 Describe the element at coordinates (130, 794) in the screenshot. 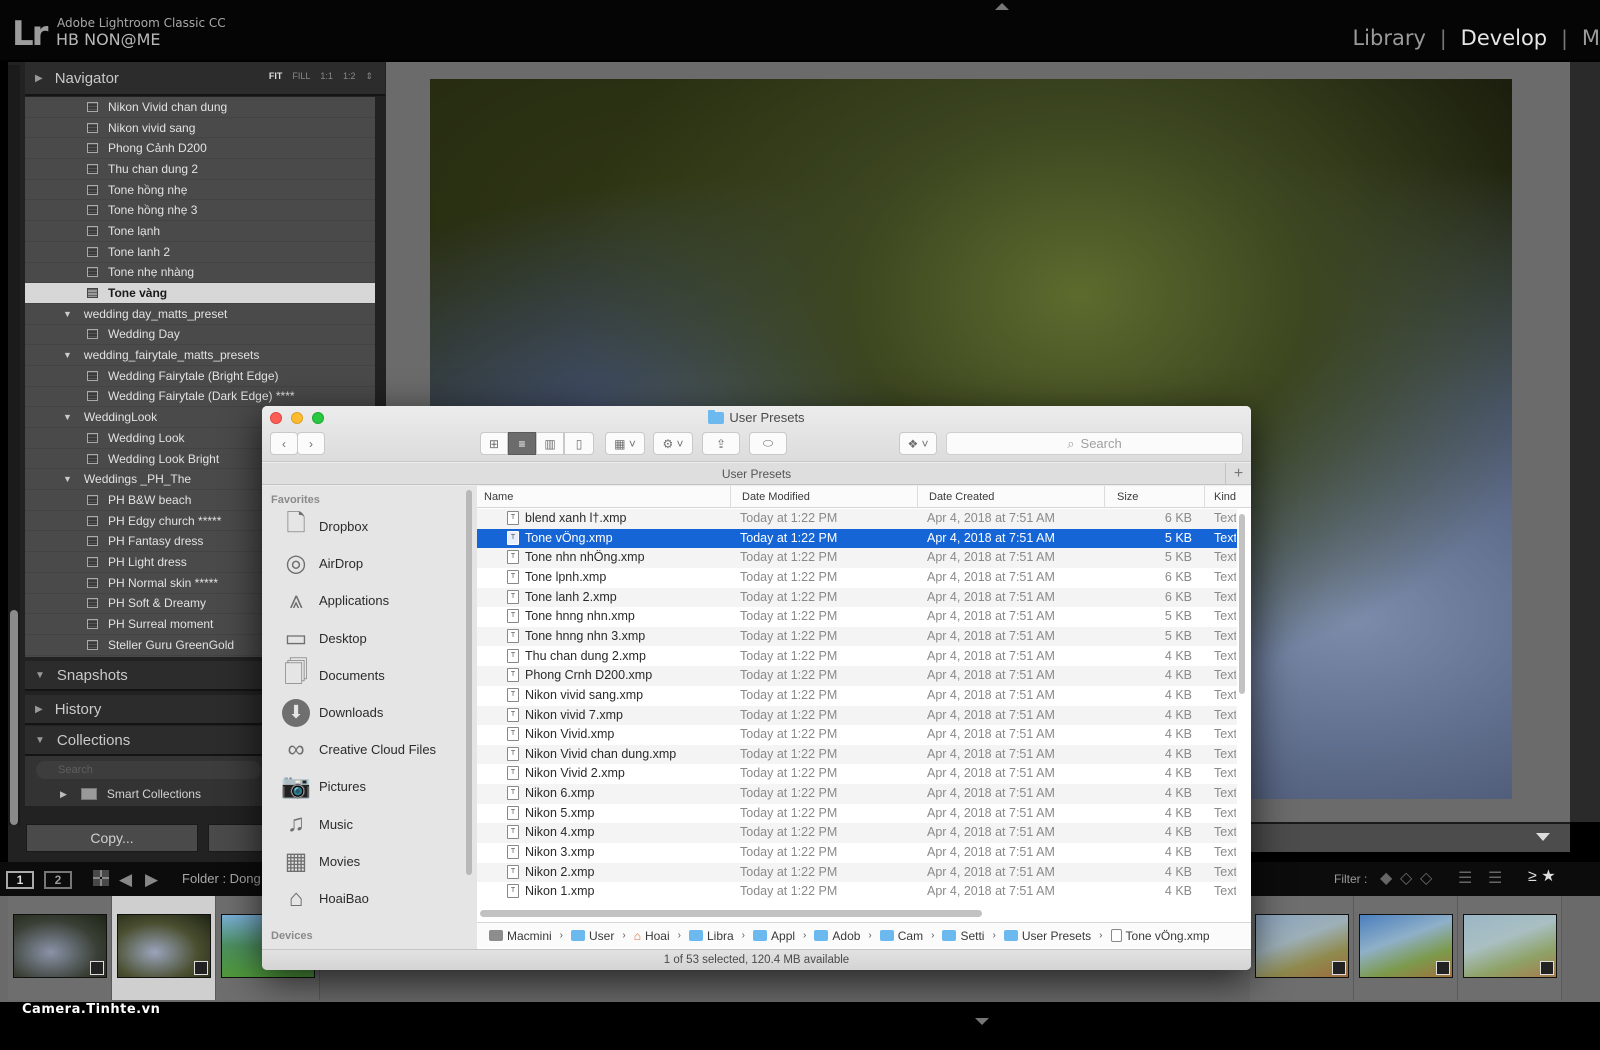

I see `smart-collections-item: ▶ Smart Collections` at that location.